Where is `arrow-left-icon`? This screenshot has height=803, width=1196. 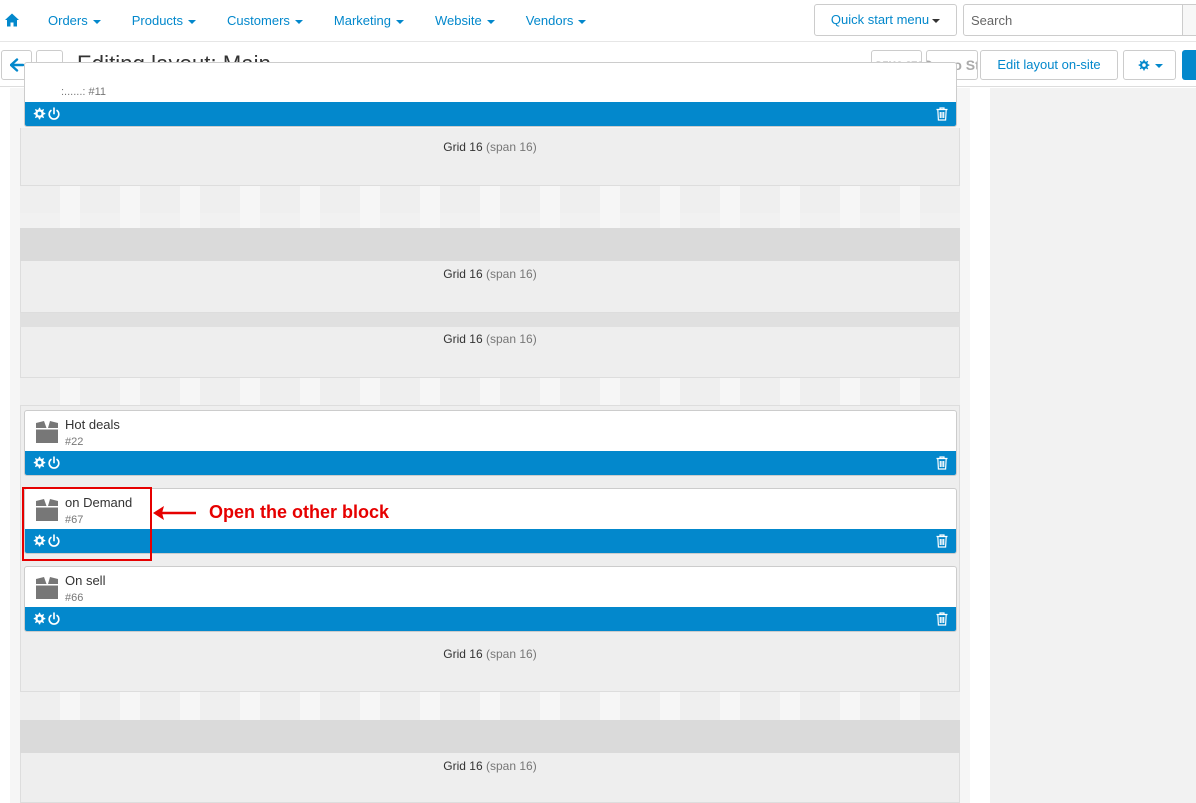
arrow-left-icon is located at coordinates (17, 65).